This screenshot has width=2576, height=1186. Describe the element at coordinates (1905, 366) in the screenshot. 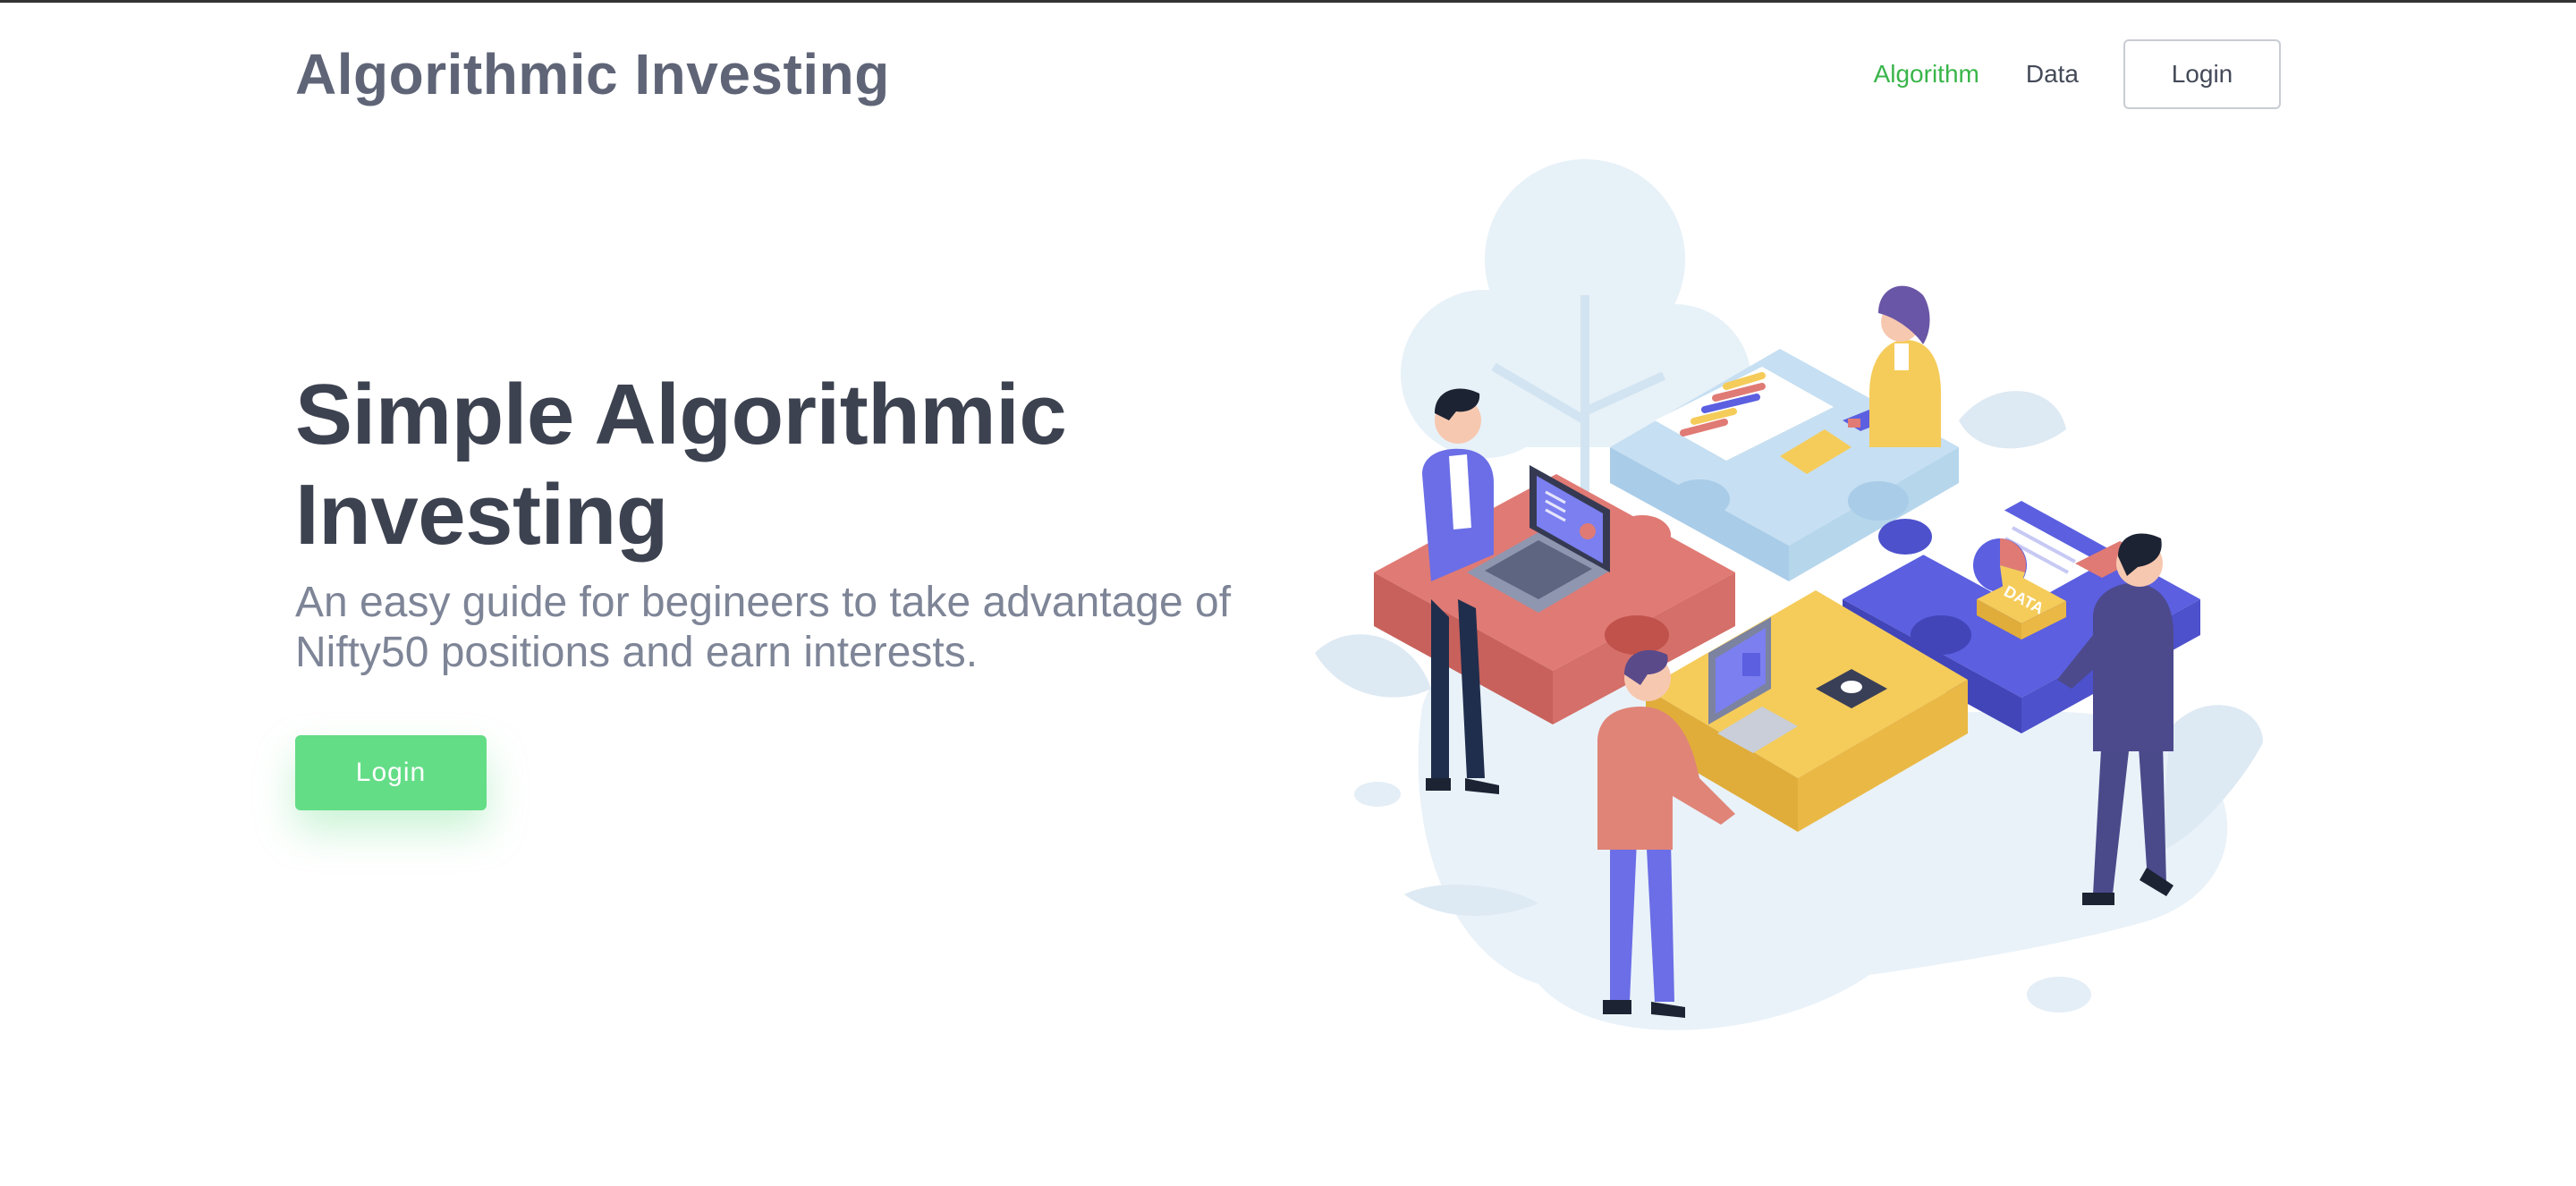

I see `person-woman` at that location.